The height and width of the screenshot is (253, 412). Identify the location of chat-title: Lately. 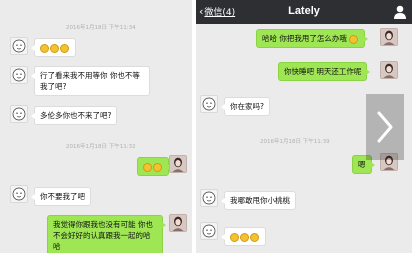
(304, 11).